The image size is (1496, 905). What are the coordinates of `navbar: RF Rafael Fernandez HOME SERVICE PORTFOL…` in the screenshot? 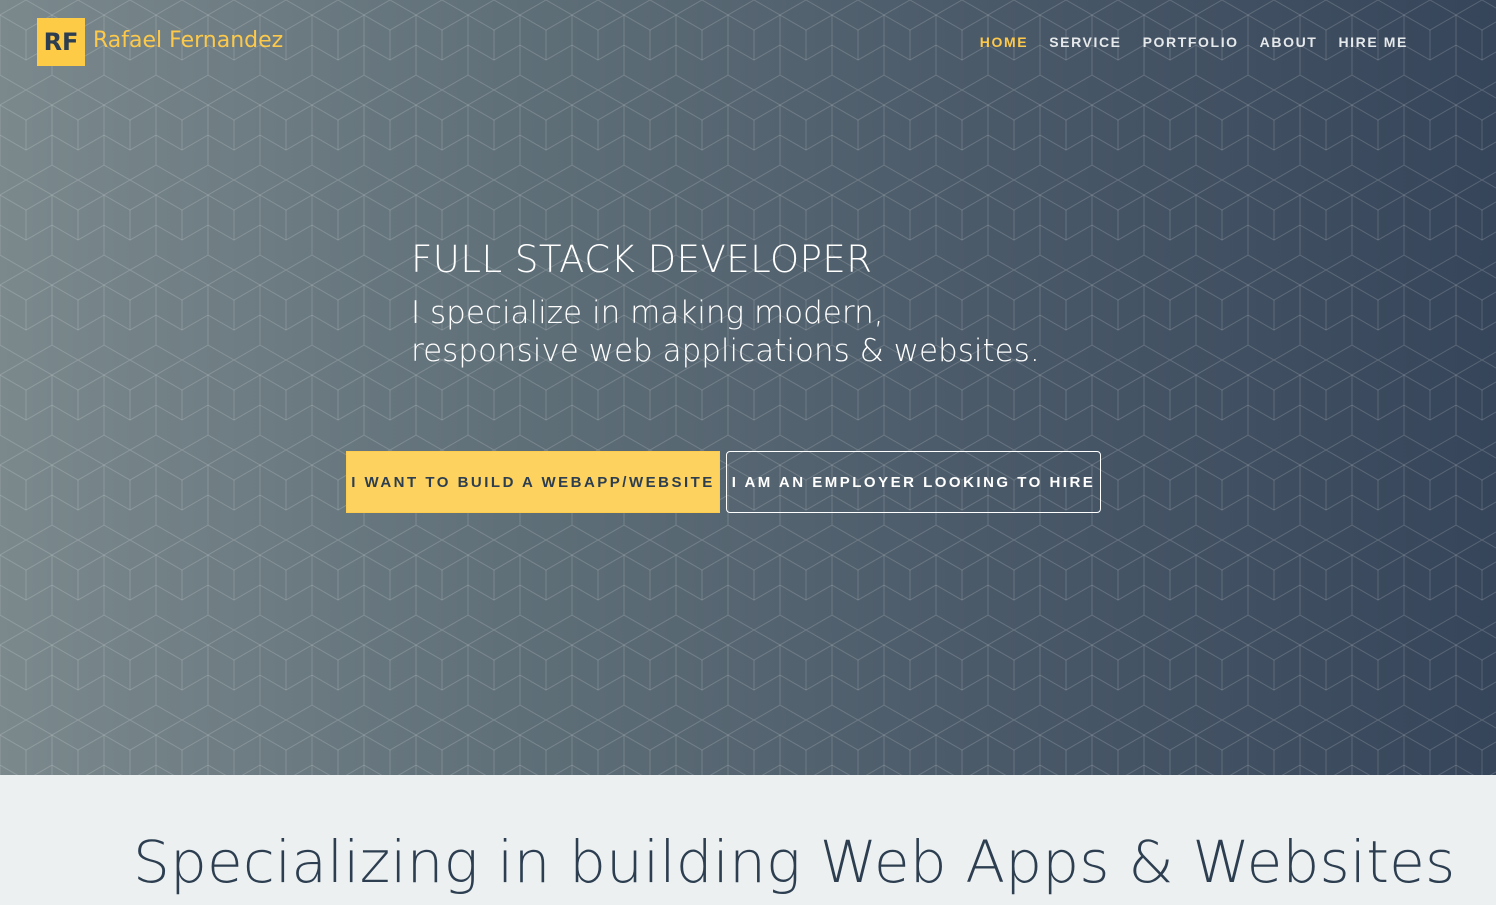 It's located at (748, 43).